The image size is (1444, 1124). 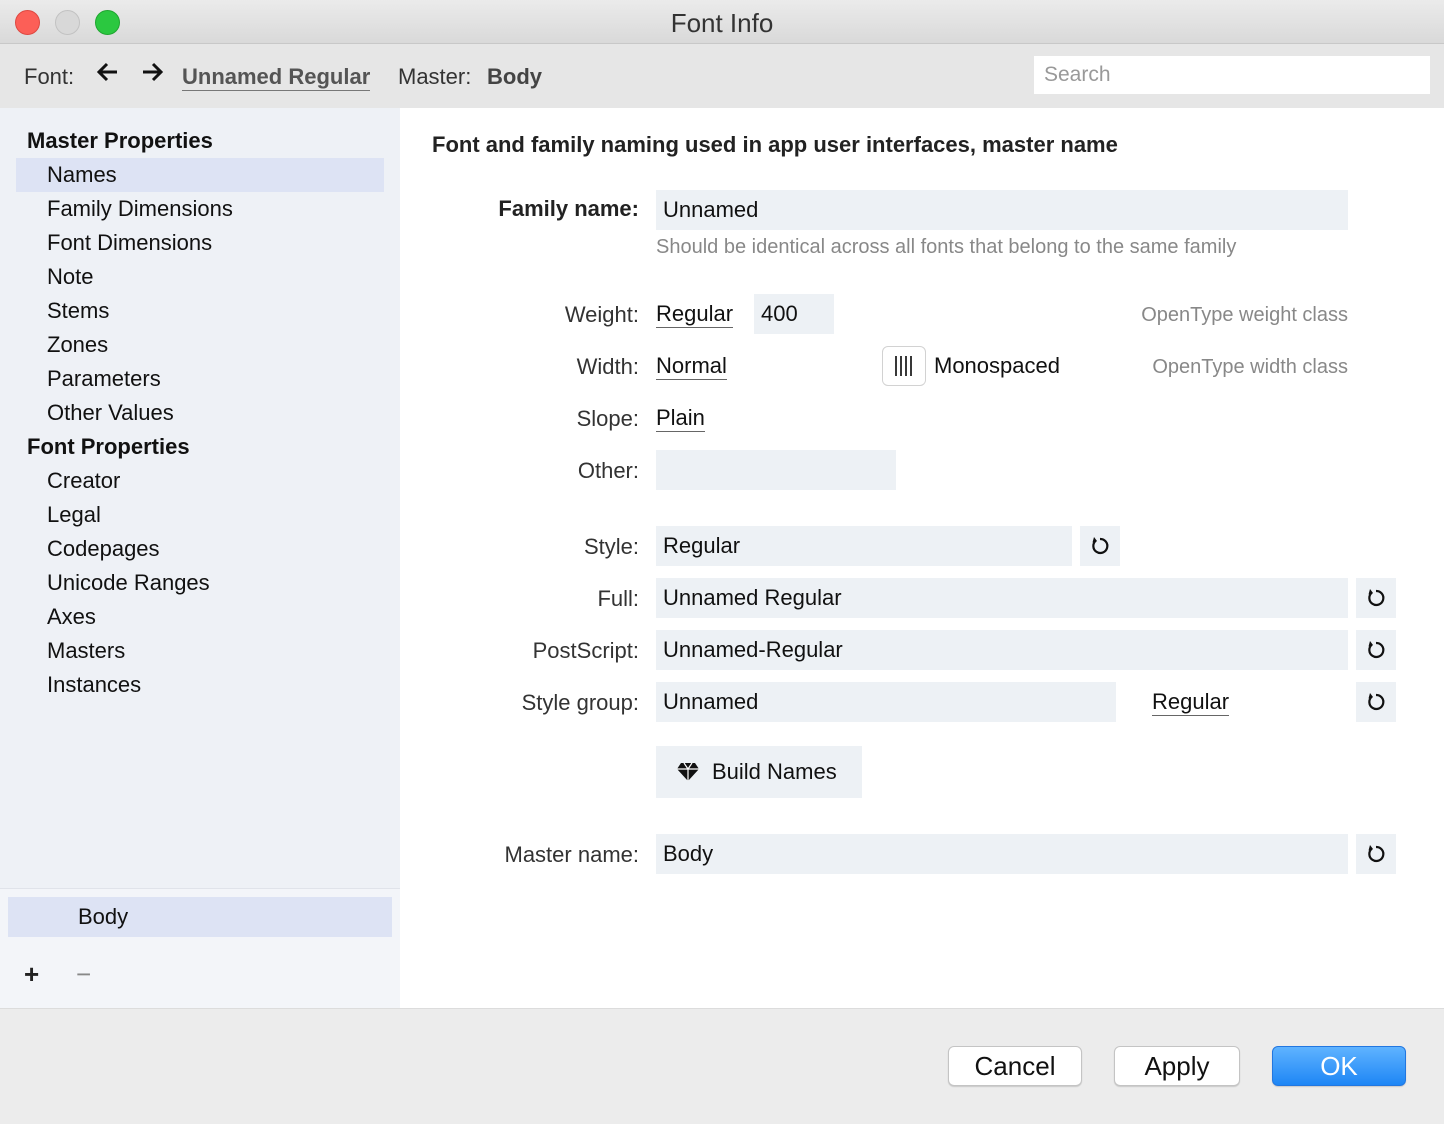 I want to click on style-label: Style:, so click(x=611, y=546).